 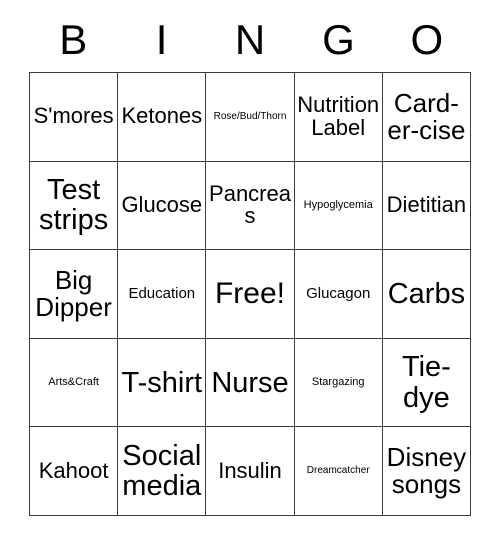 I want to click on bingo-cell-label: Pancreas, so click(x=250, y=204).